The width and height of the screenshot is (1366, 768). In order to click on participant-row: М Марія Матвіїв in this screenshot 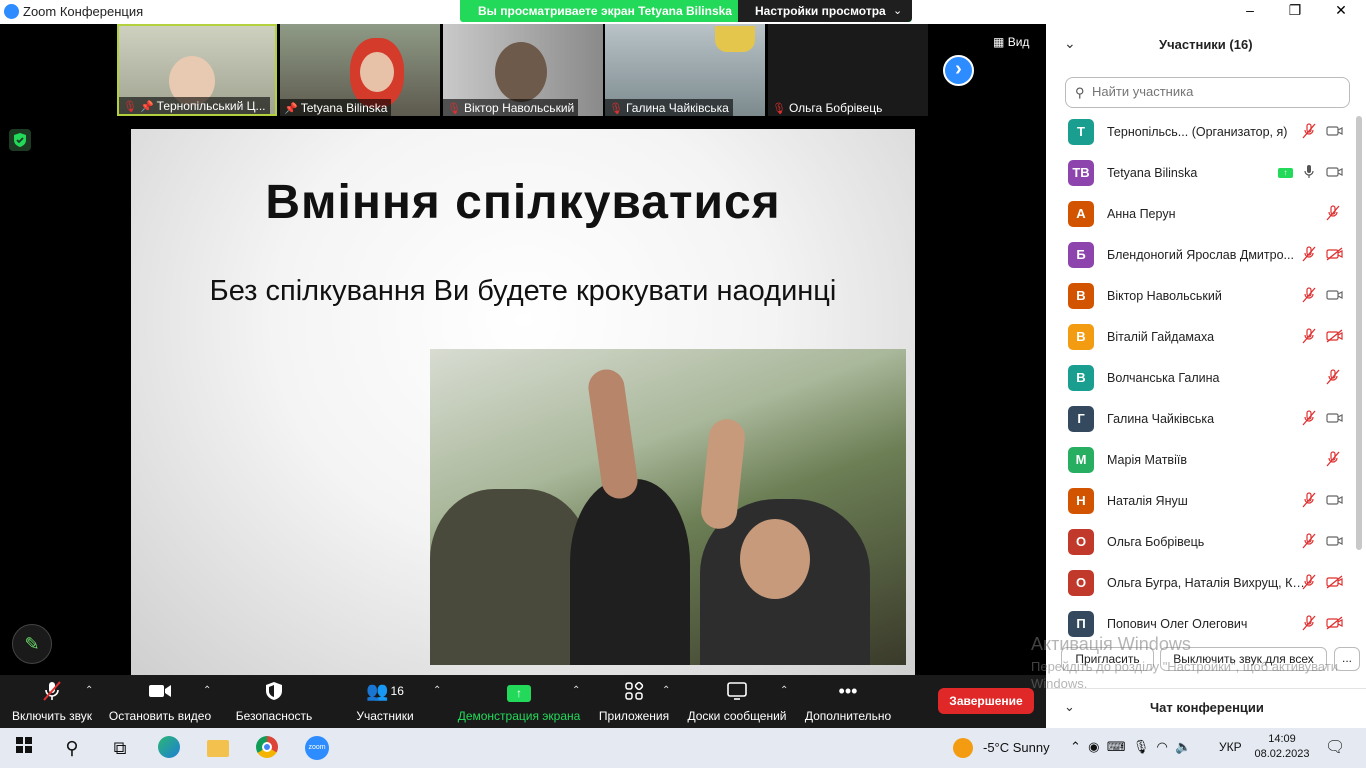, I will do `click(1206, 460)`.